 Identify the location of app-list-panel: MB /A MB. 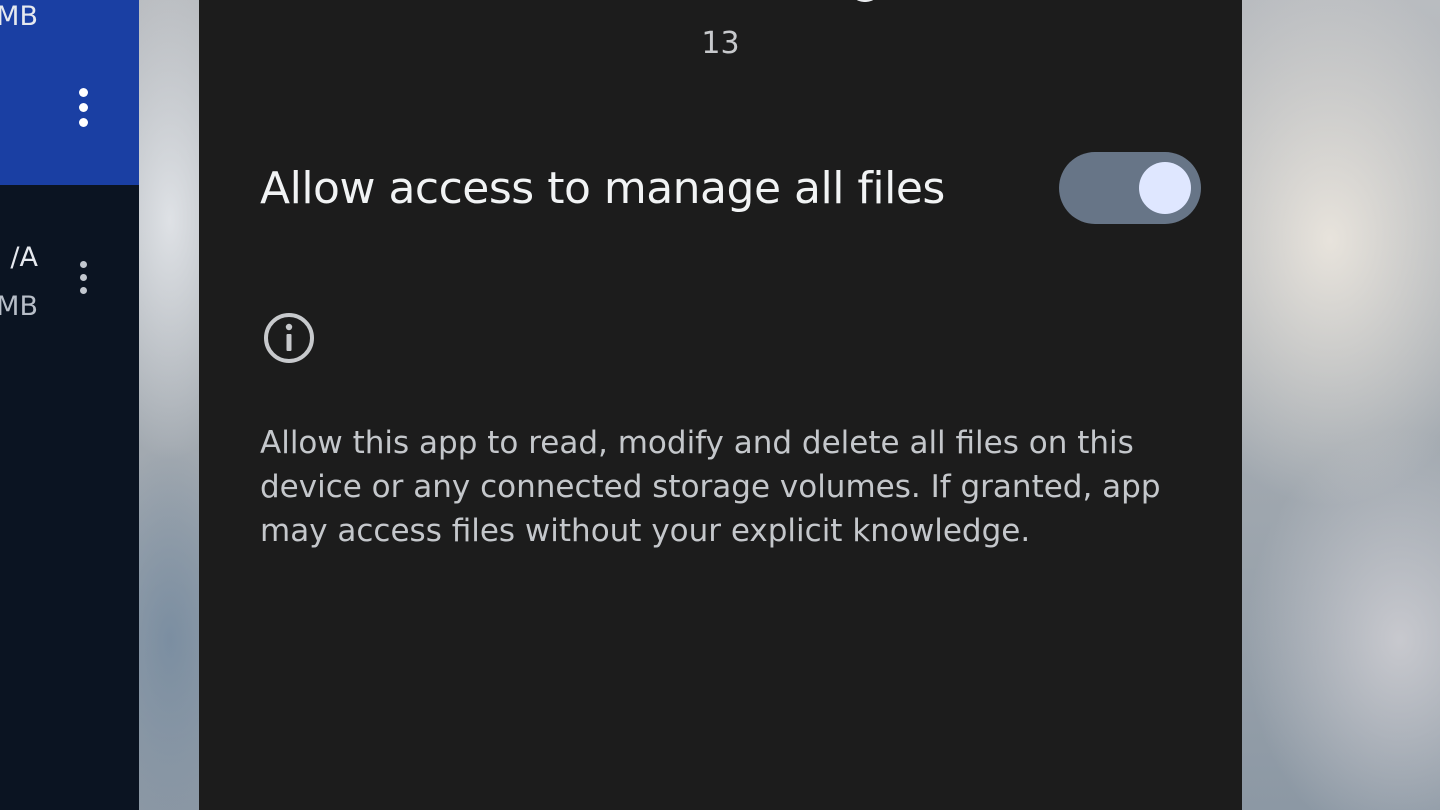
(69, 405).